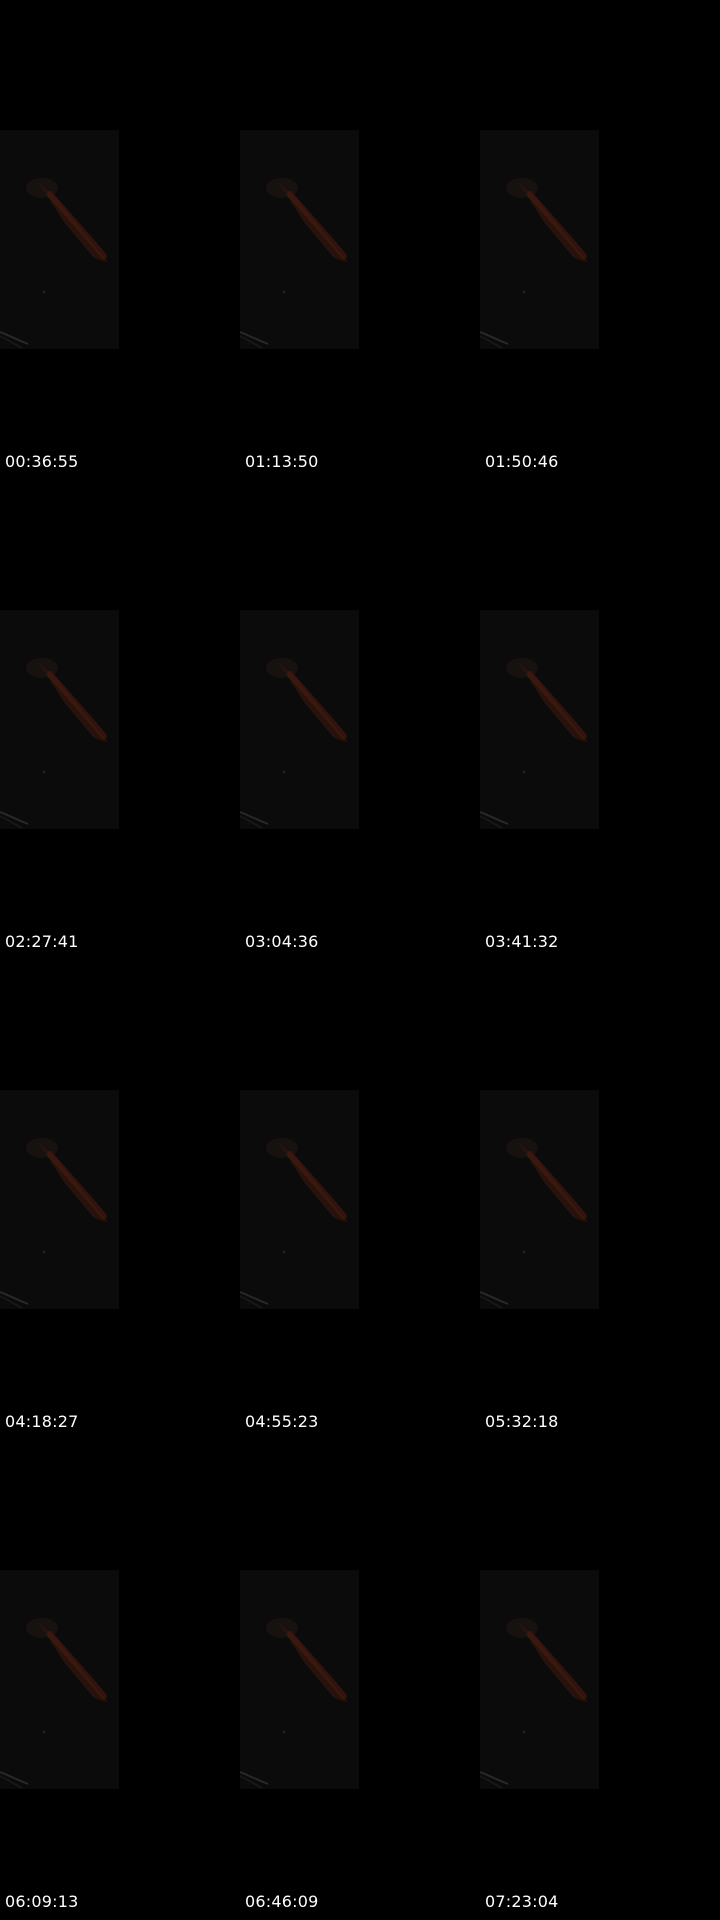 The height and width of the screenshot is (1920, 720). I want to click on frame-cell: 03:04:36, so click(360, 720).